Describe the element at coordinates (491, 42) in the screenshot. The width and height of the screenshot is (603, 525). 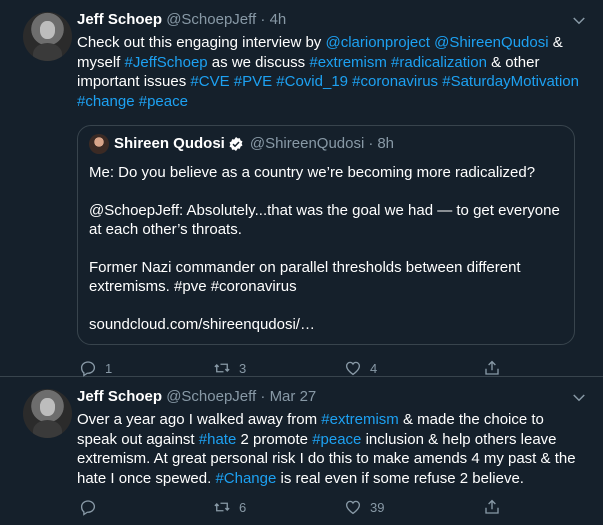
I see `text-link: @ShireenQudosi` at that location.